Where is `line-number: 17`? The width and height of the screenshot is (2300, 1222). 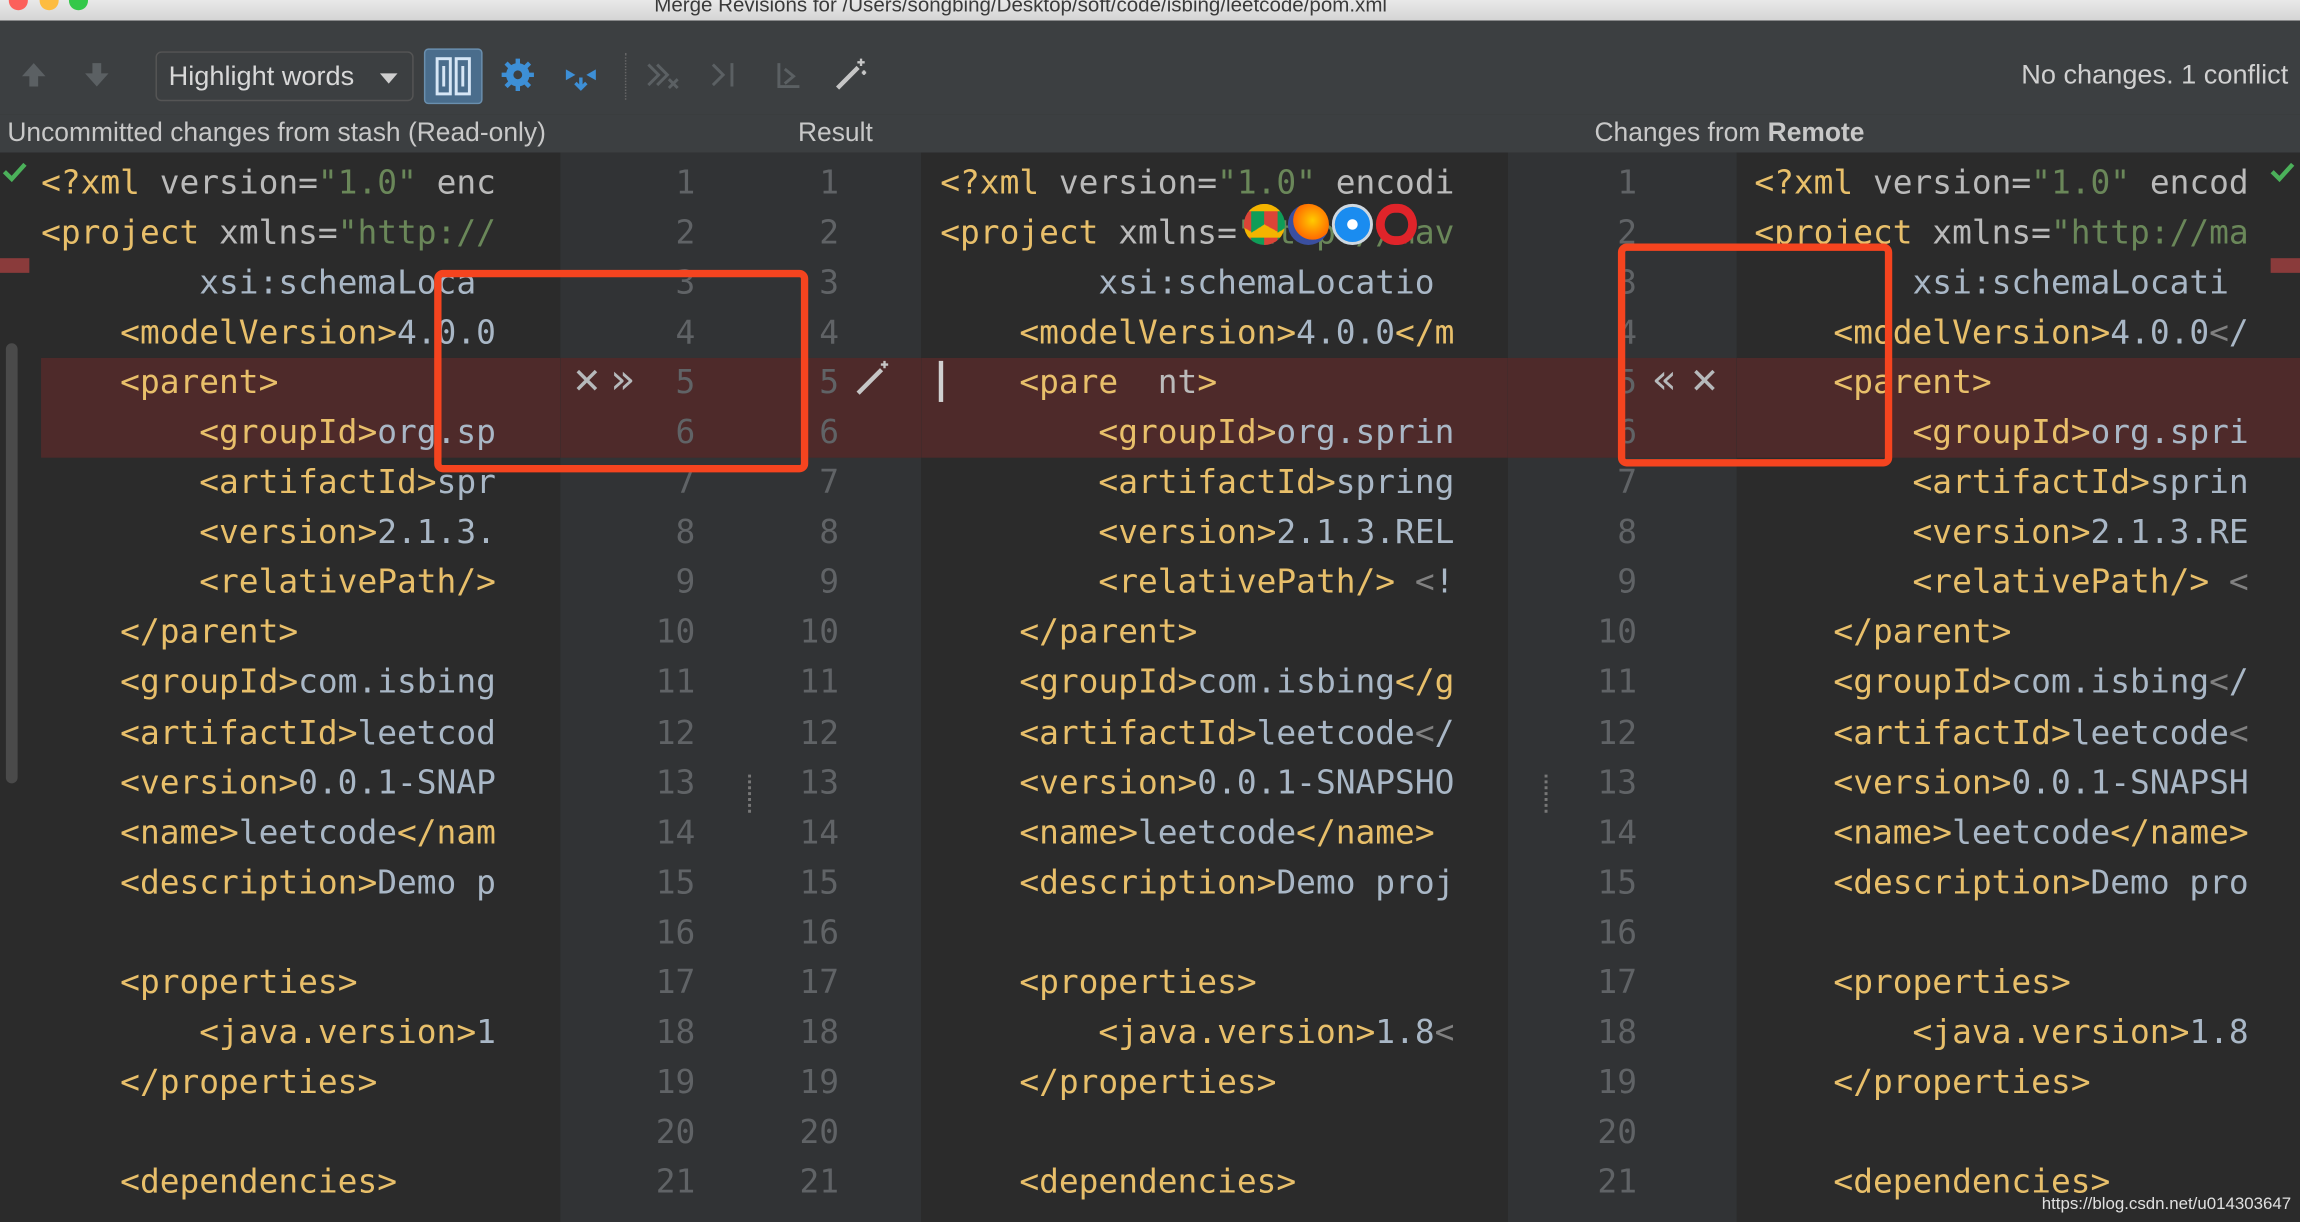 line-number: 17 is located at coordinates (819, 982).